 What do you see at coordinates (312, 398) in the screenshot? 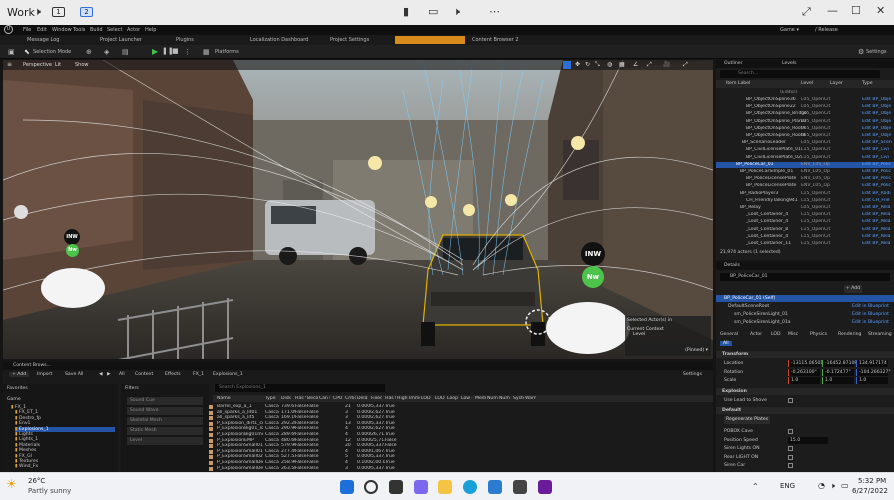
I see `column-header: Becomes` at bounding box center [312, 398].